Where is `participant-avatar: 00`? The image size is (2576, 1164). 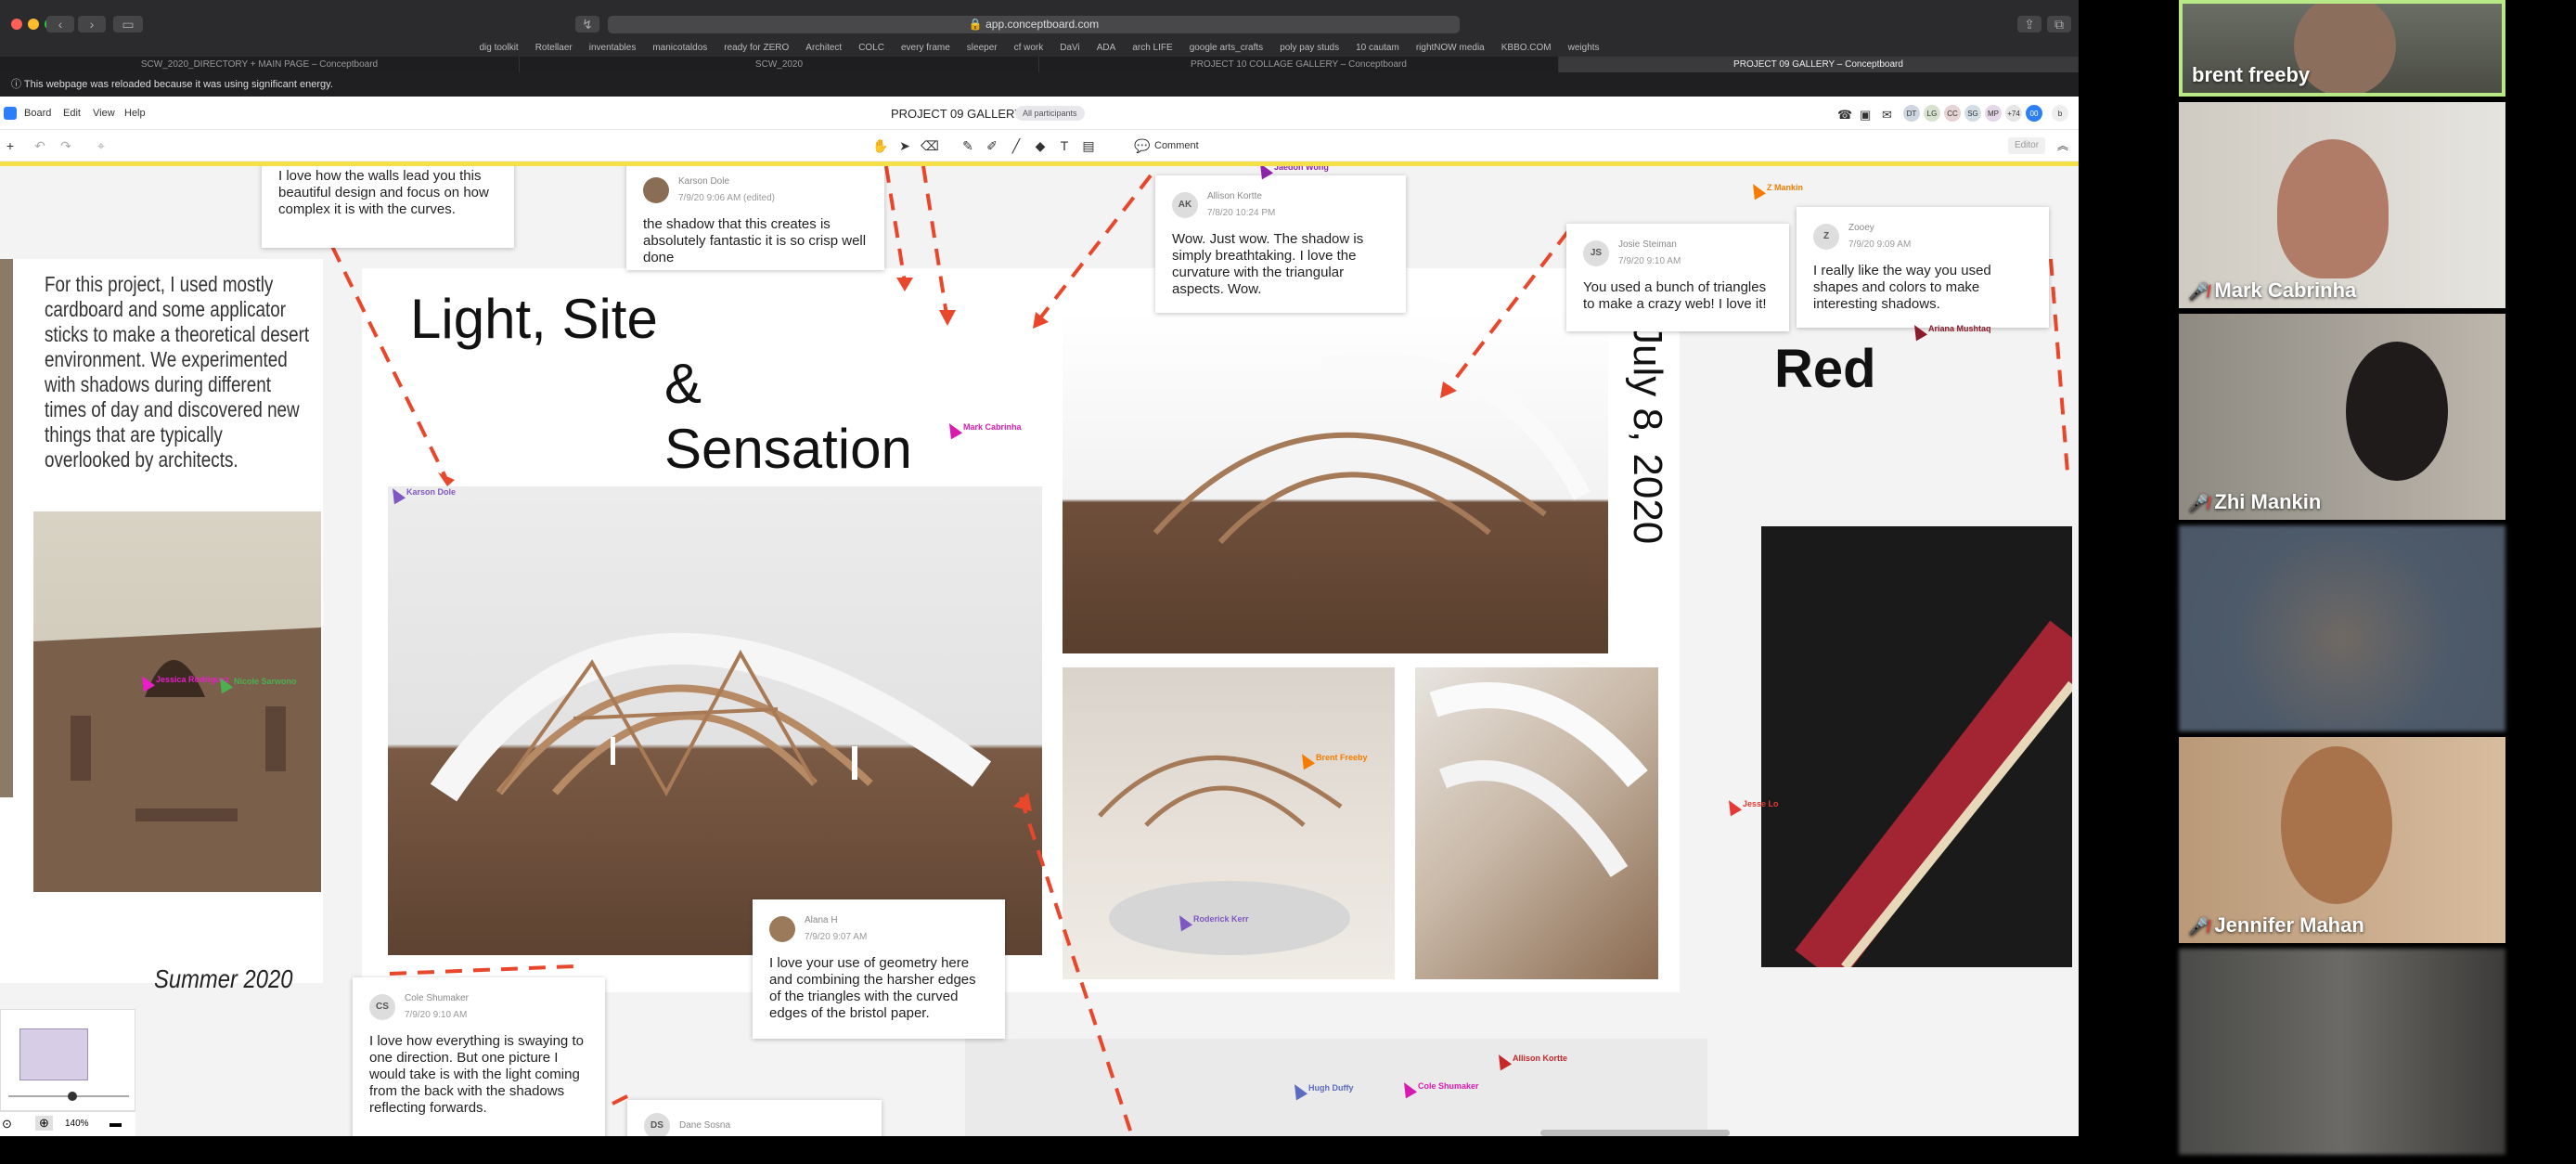
participant-avatar: 00 is located at coordinates (2034, 113).